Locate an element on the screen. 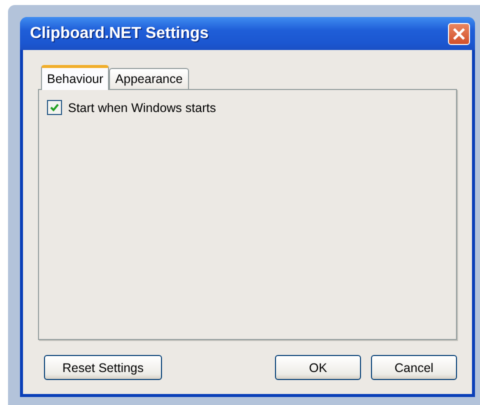 This screenshot has width=480, height=405. dialog-button: Reset Settings is located at coordinates (103, 367).